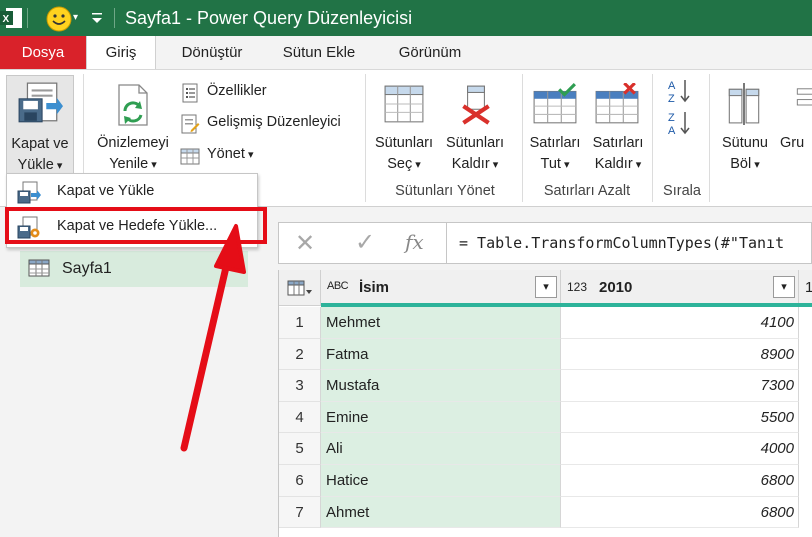  What do you see at coordinates (152, 165) in the screenshot?
I see `refresh-dropdown-icon: ▾` at bounding box center [152, 165].